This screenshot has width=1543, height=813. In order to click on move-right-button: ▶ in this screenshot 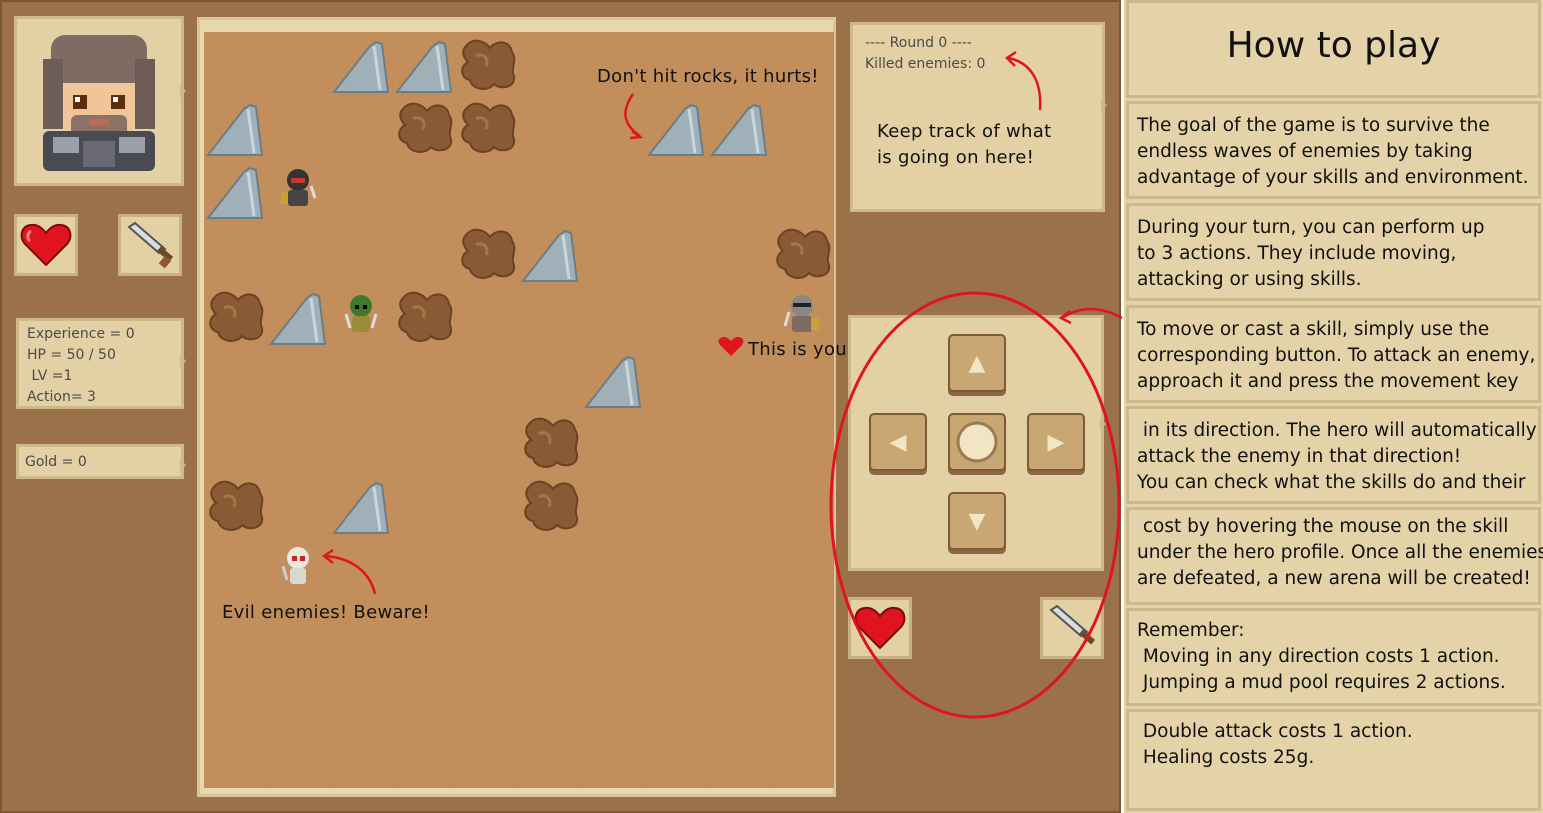, I will do `click(1056, 442)`.